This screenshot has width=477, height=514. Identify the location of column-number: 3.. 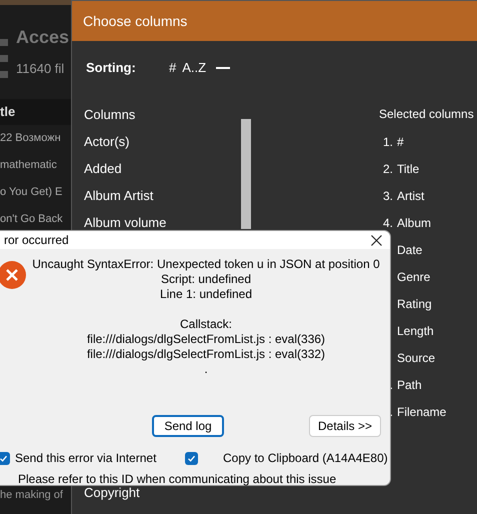
(388, 196).